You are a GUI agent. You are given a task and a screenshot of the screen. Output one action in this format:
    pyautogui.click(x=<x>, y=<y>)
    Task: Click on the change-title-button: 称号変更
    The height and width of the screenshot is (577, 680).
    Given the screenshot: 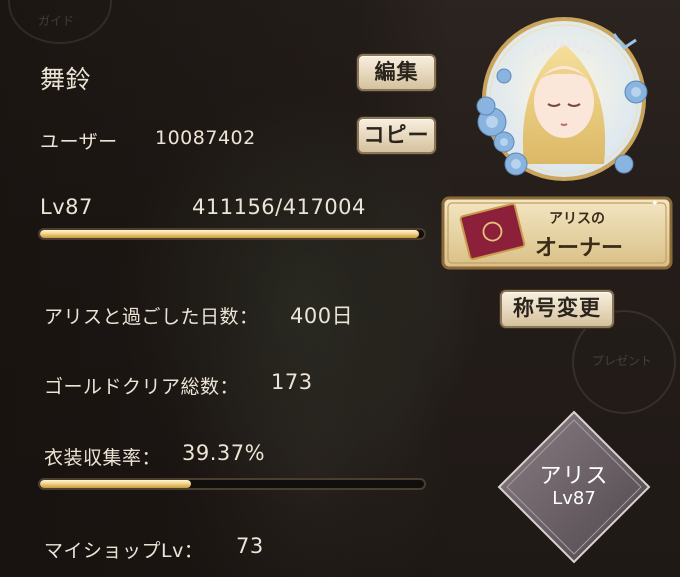 What is the action you would take?
    pyautogui.click(x=557, y=309)
    